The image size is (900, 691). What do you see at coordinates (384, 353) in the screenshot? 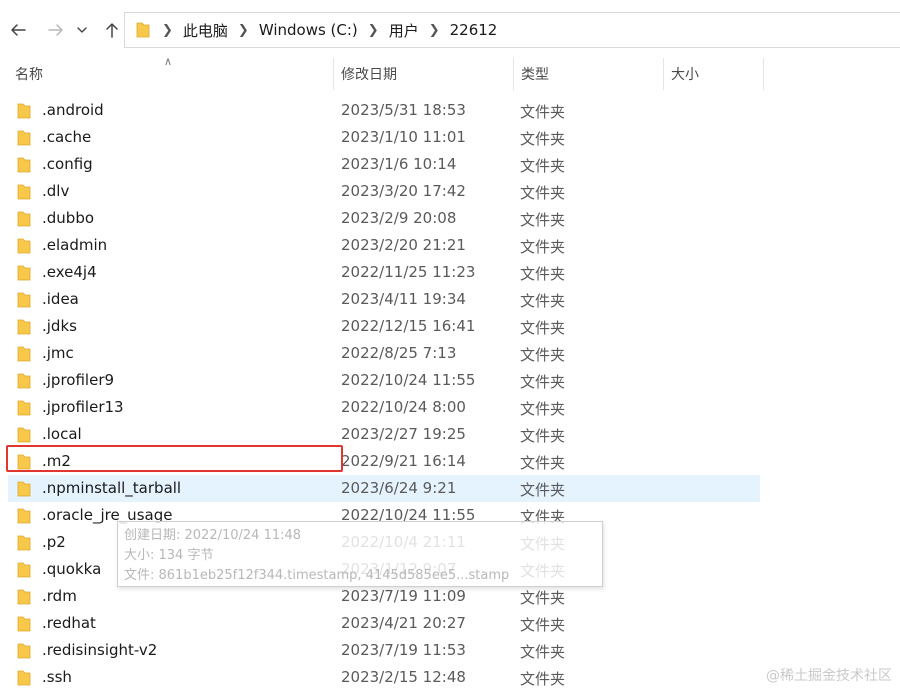
I see `file-row: .jmc 2022/8/25 7:13 文件夹` at bounding box center [384, 353].